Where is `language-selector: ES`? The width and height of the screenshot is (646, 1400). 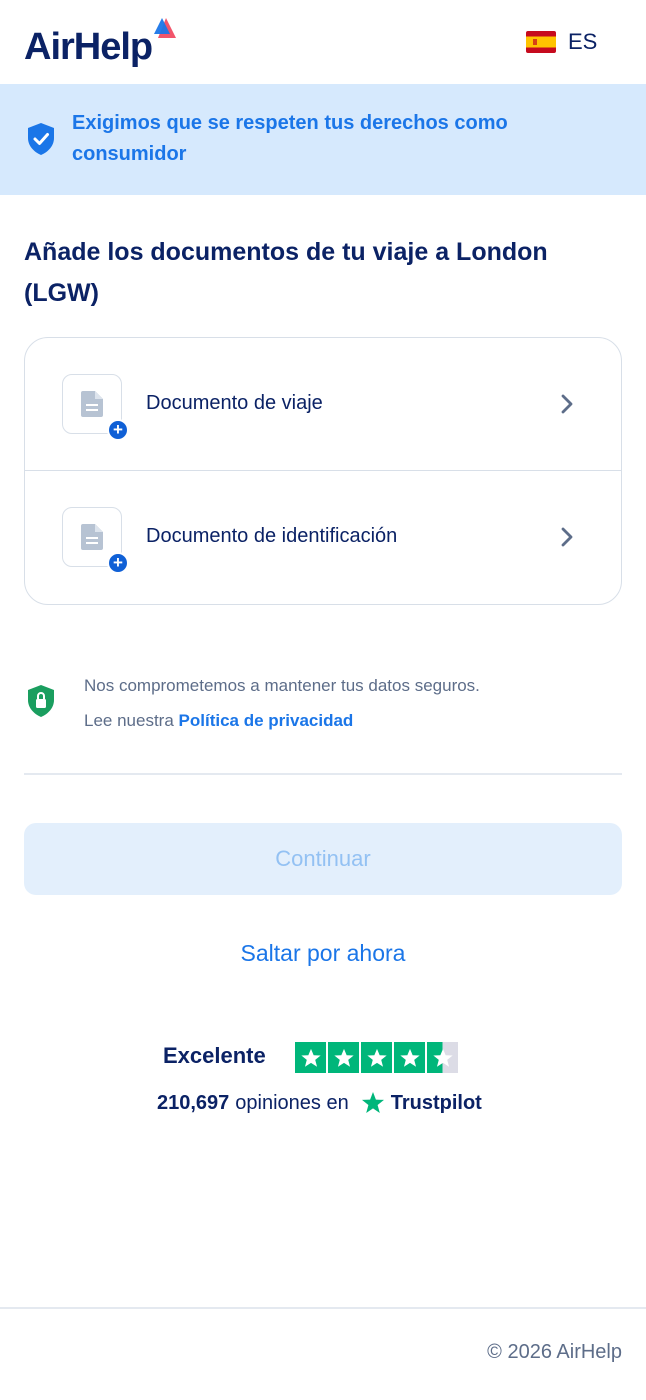 language-selector: ES is located at coordinates (561, 42).